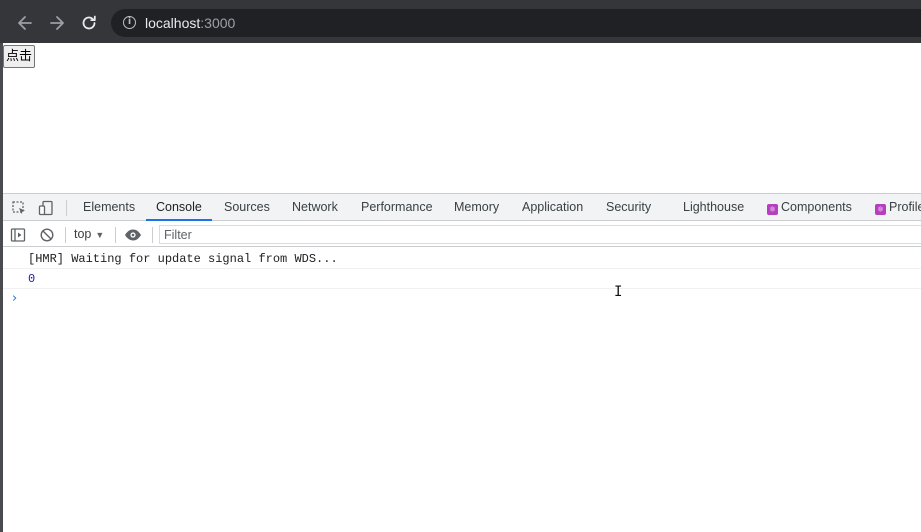  I want to click on filter-input, so click(540, 235).